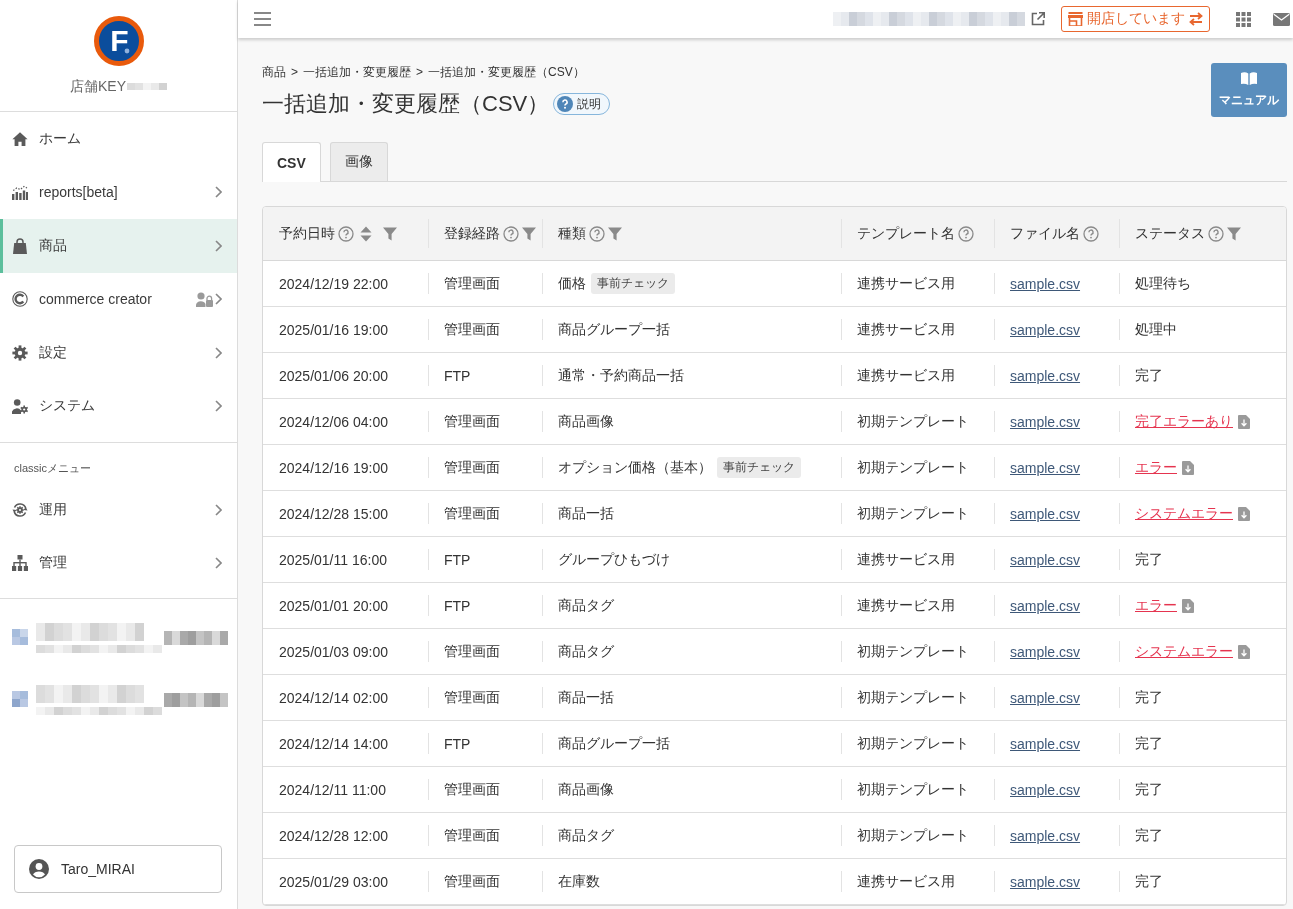 The image size is (1293, 909). I want to click on tab: 画像, so click(358, 161).